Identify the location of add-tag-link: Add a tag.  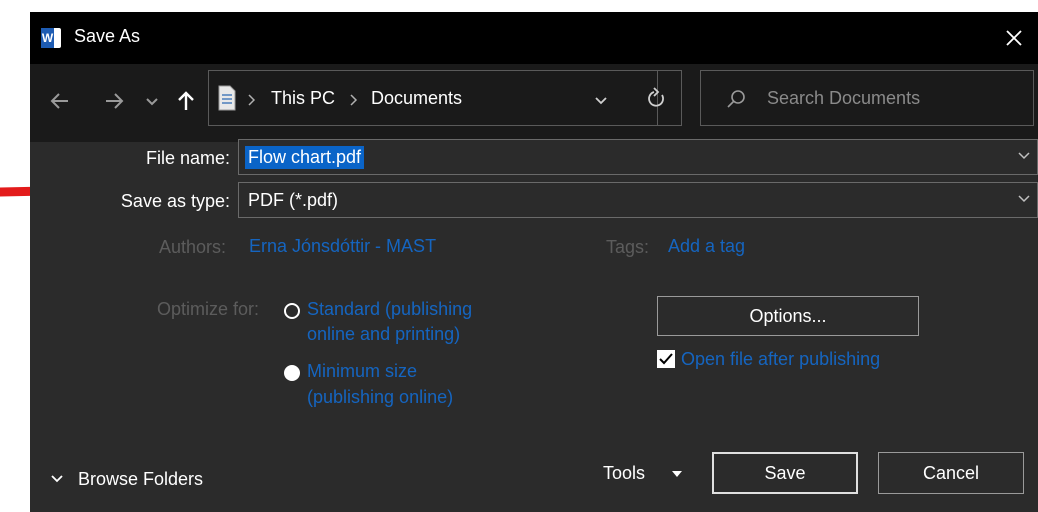
(706, 246).